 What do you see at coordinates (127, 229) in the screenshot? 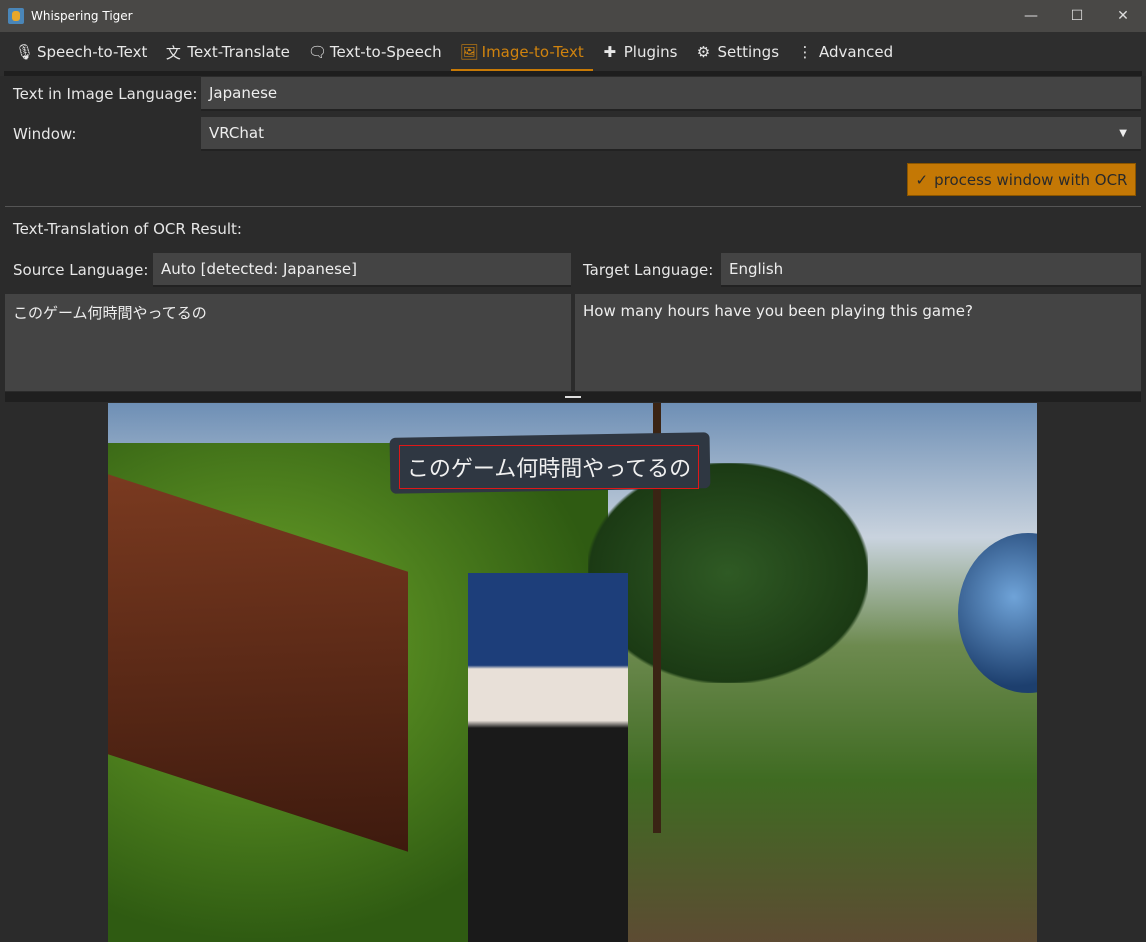
I see `translation-heading: Text-Translation of OCR Result:` at bounding box center [127, 229].